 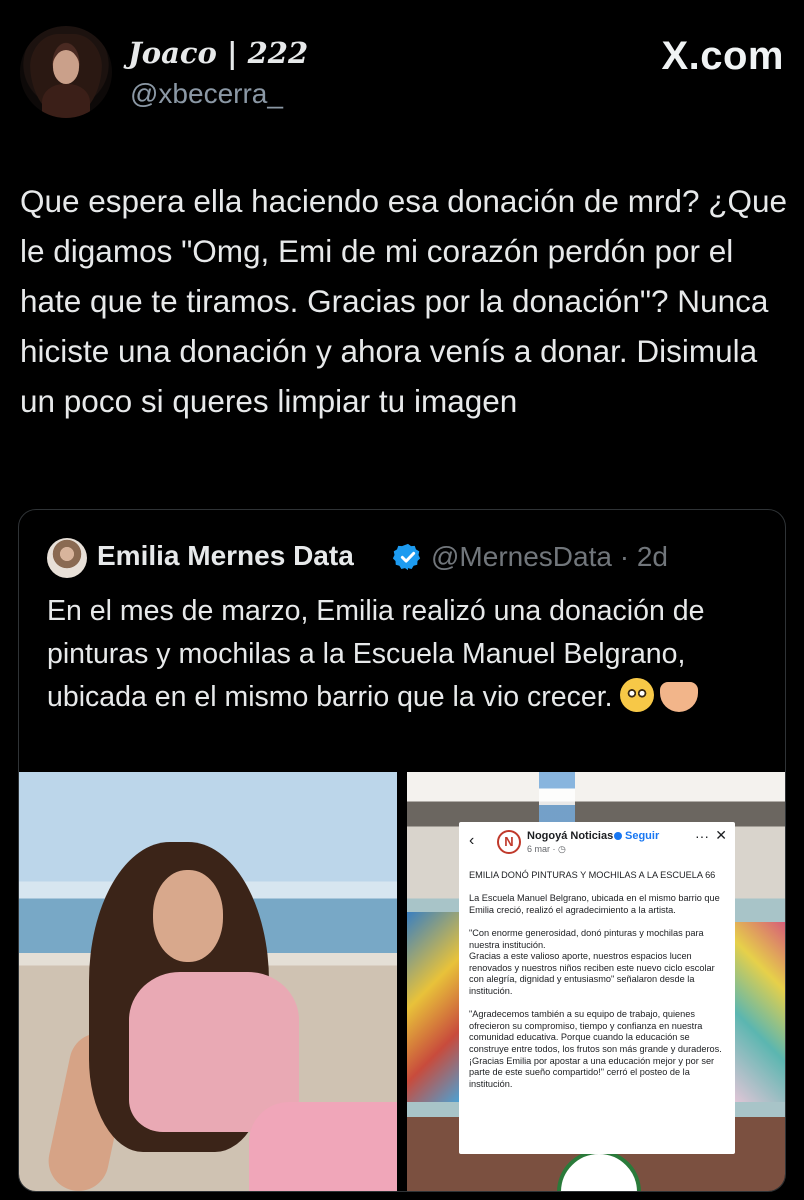 What do you see at coordinates (323, 1146) in the screenshot?
I see `photo-skirt-shape` at bounding box center [323, 1146].